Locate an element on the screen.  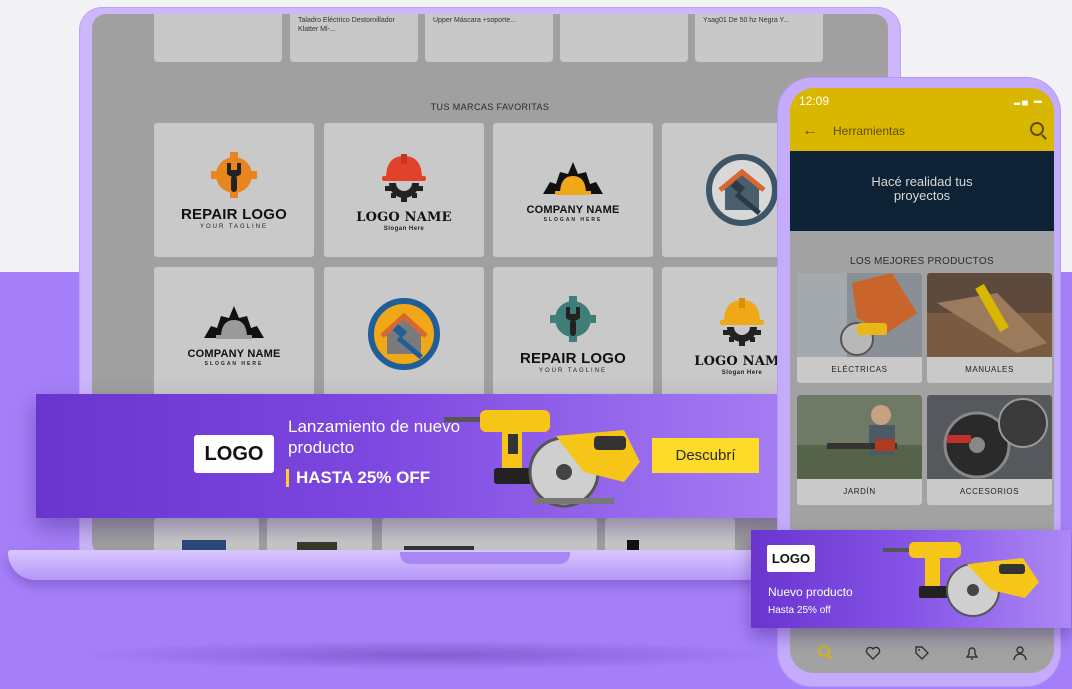
brand-card is located at coordinates (404, 334).